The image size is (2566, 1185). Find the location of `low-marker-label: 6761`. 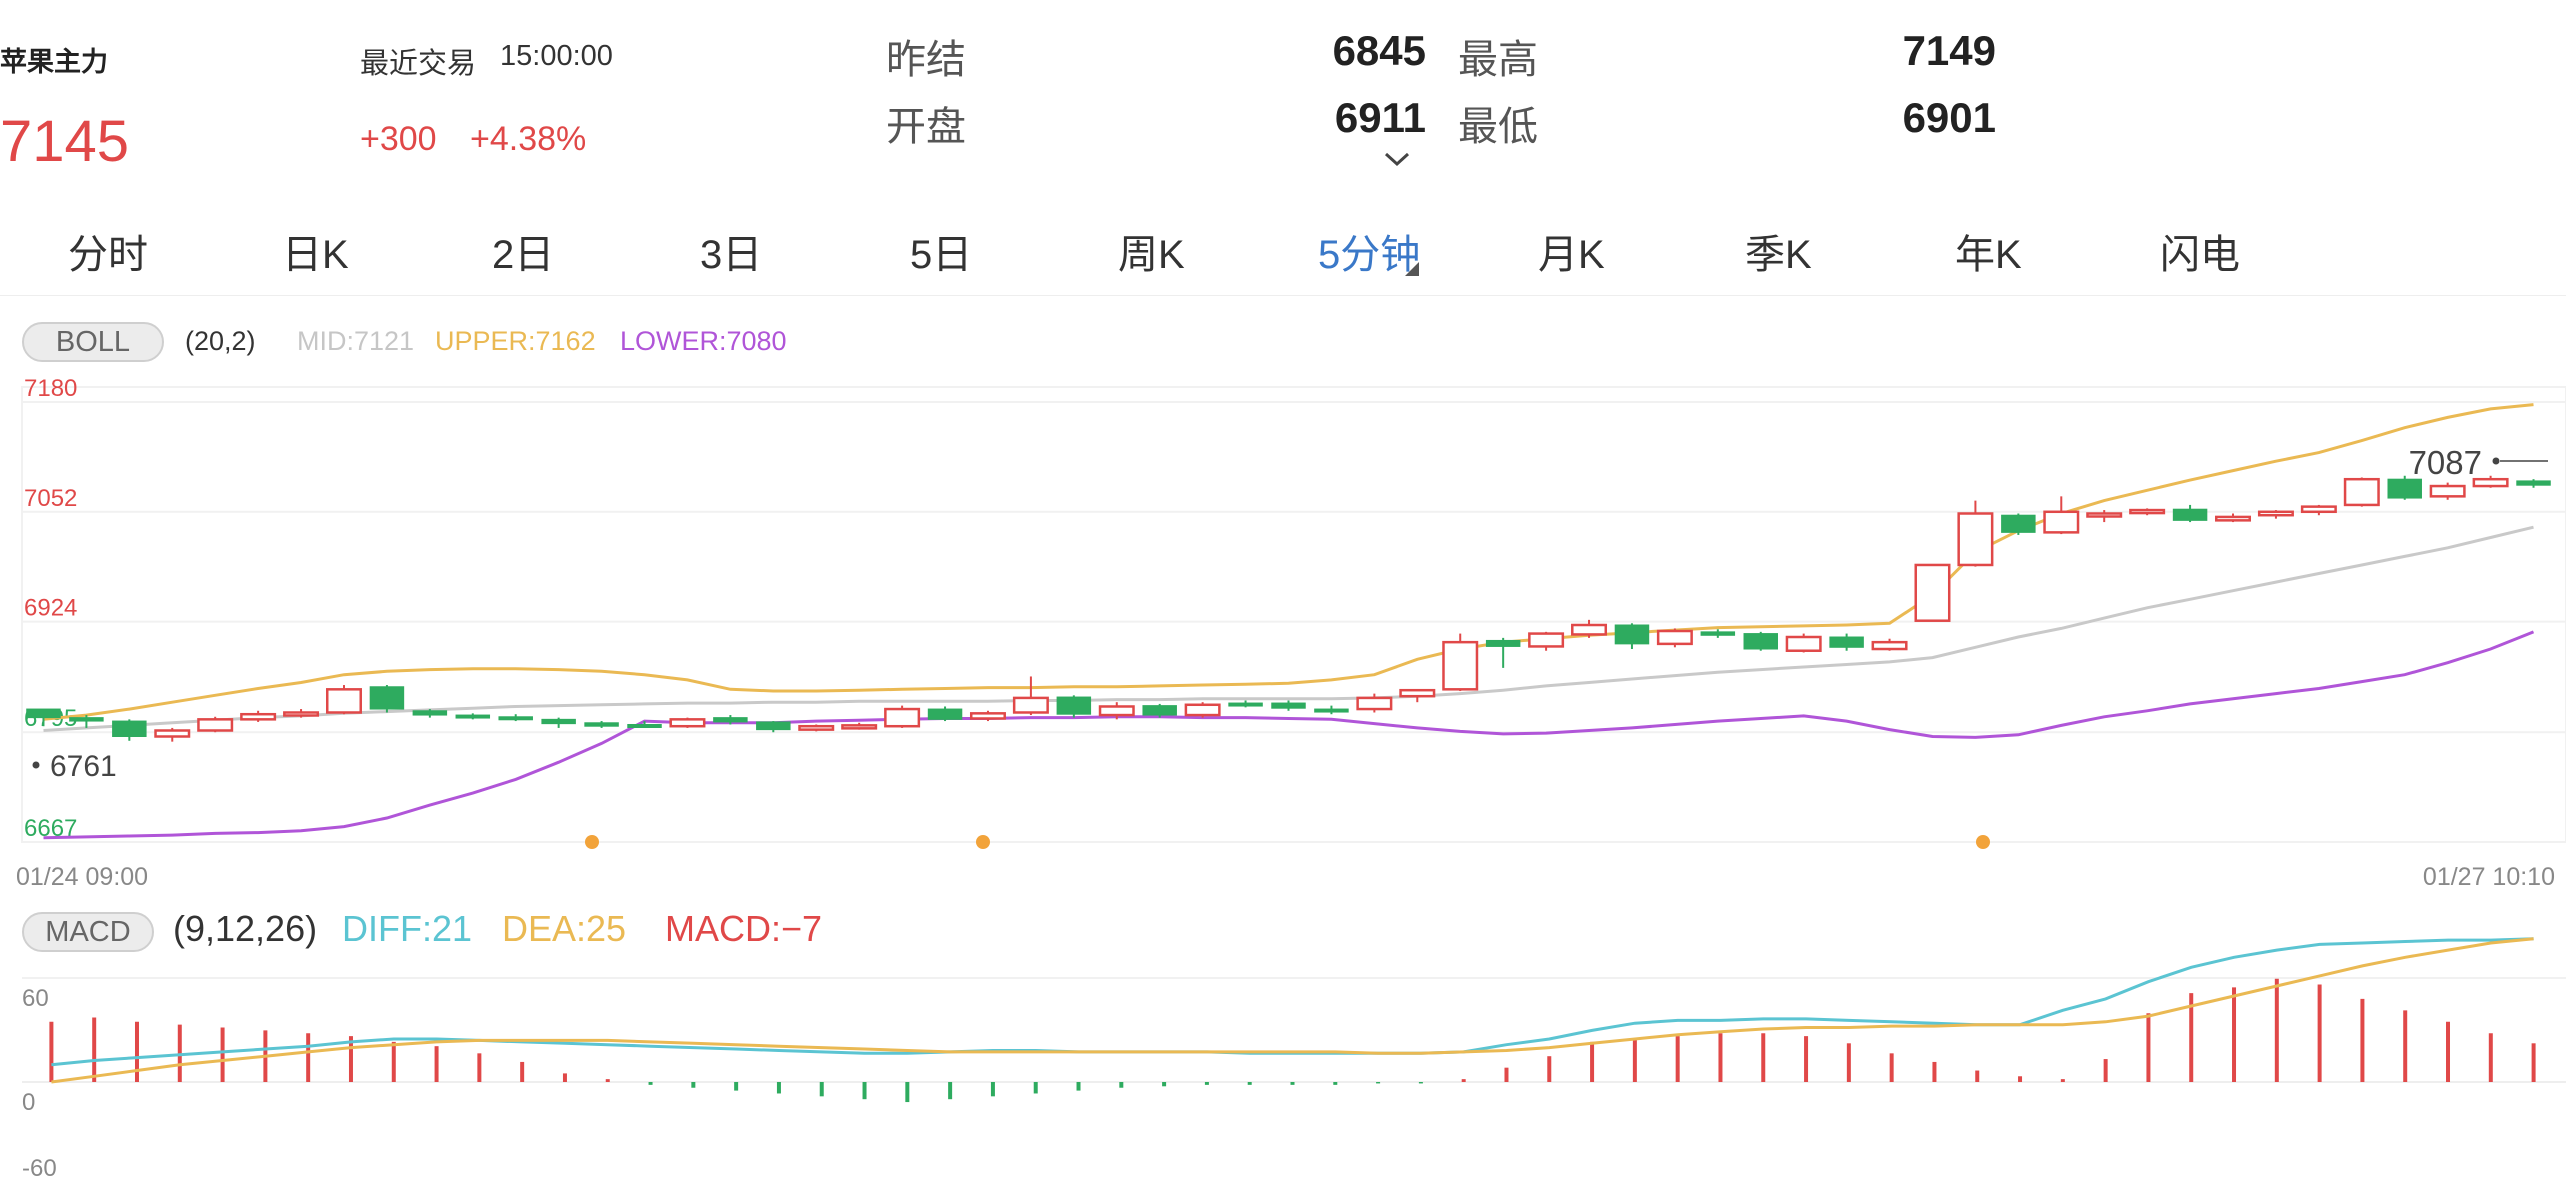

low-marker-label: 6761 is located at coordinates (83, 766).